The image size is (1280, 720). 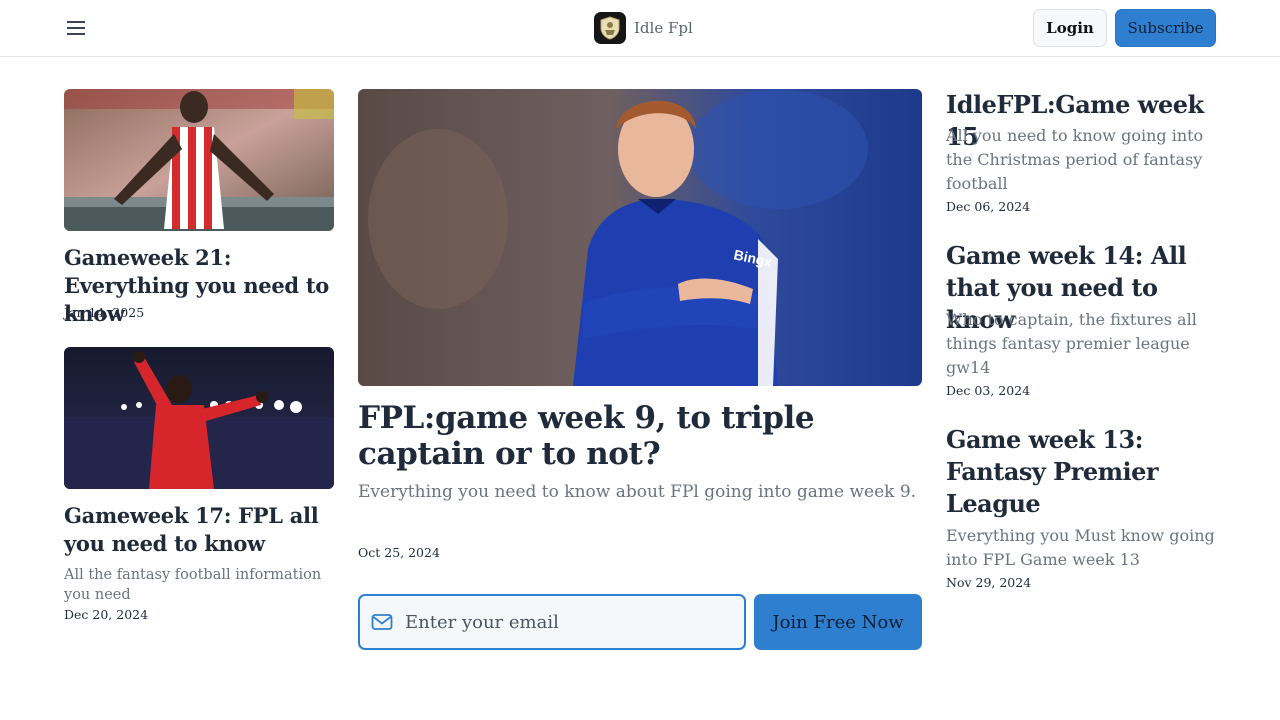 I want to click on featured-article-date: Oct 25, 2024, so click(x=399, y=552).